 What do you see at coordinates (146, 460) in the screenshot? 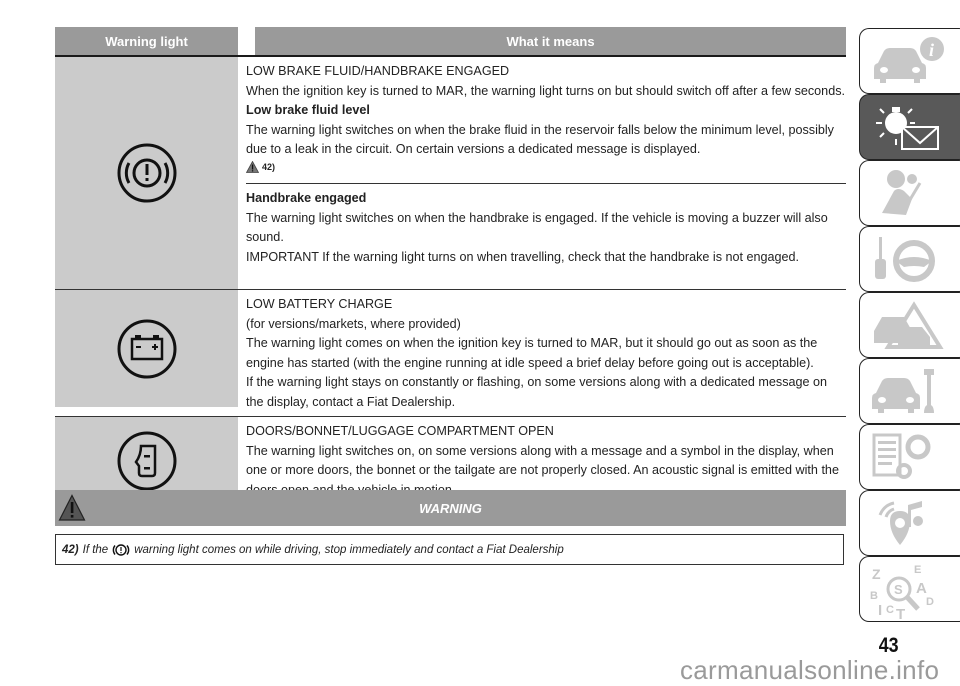
I see `door-open-icon` at bounding box center [146, 460].